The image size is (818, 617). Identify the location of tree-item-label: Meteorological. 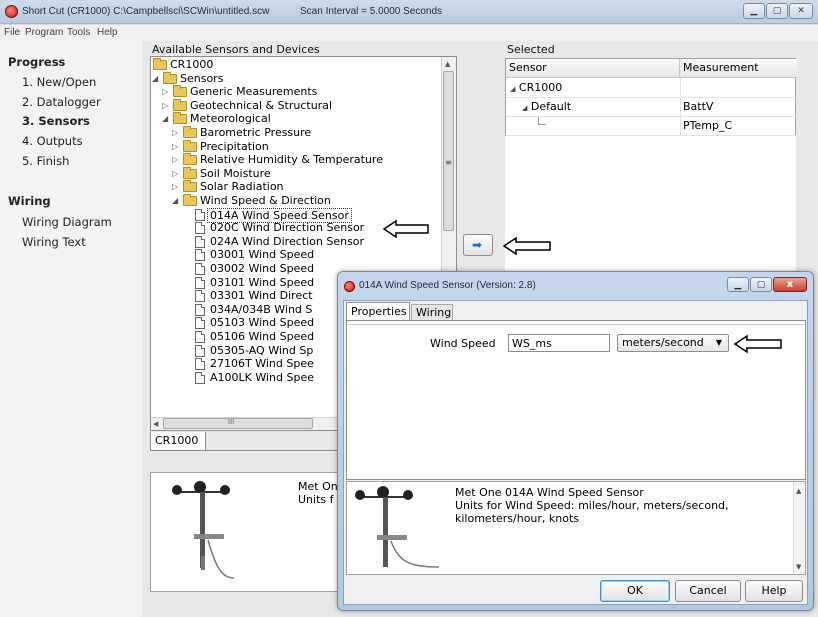
(230, 119).